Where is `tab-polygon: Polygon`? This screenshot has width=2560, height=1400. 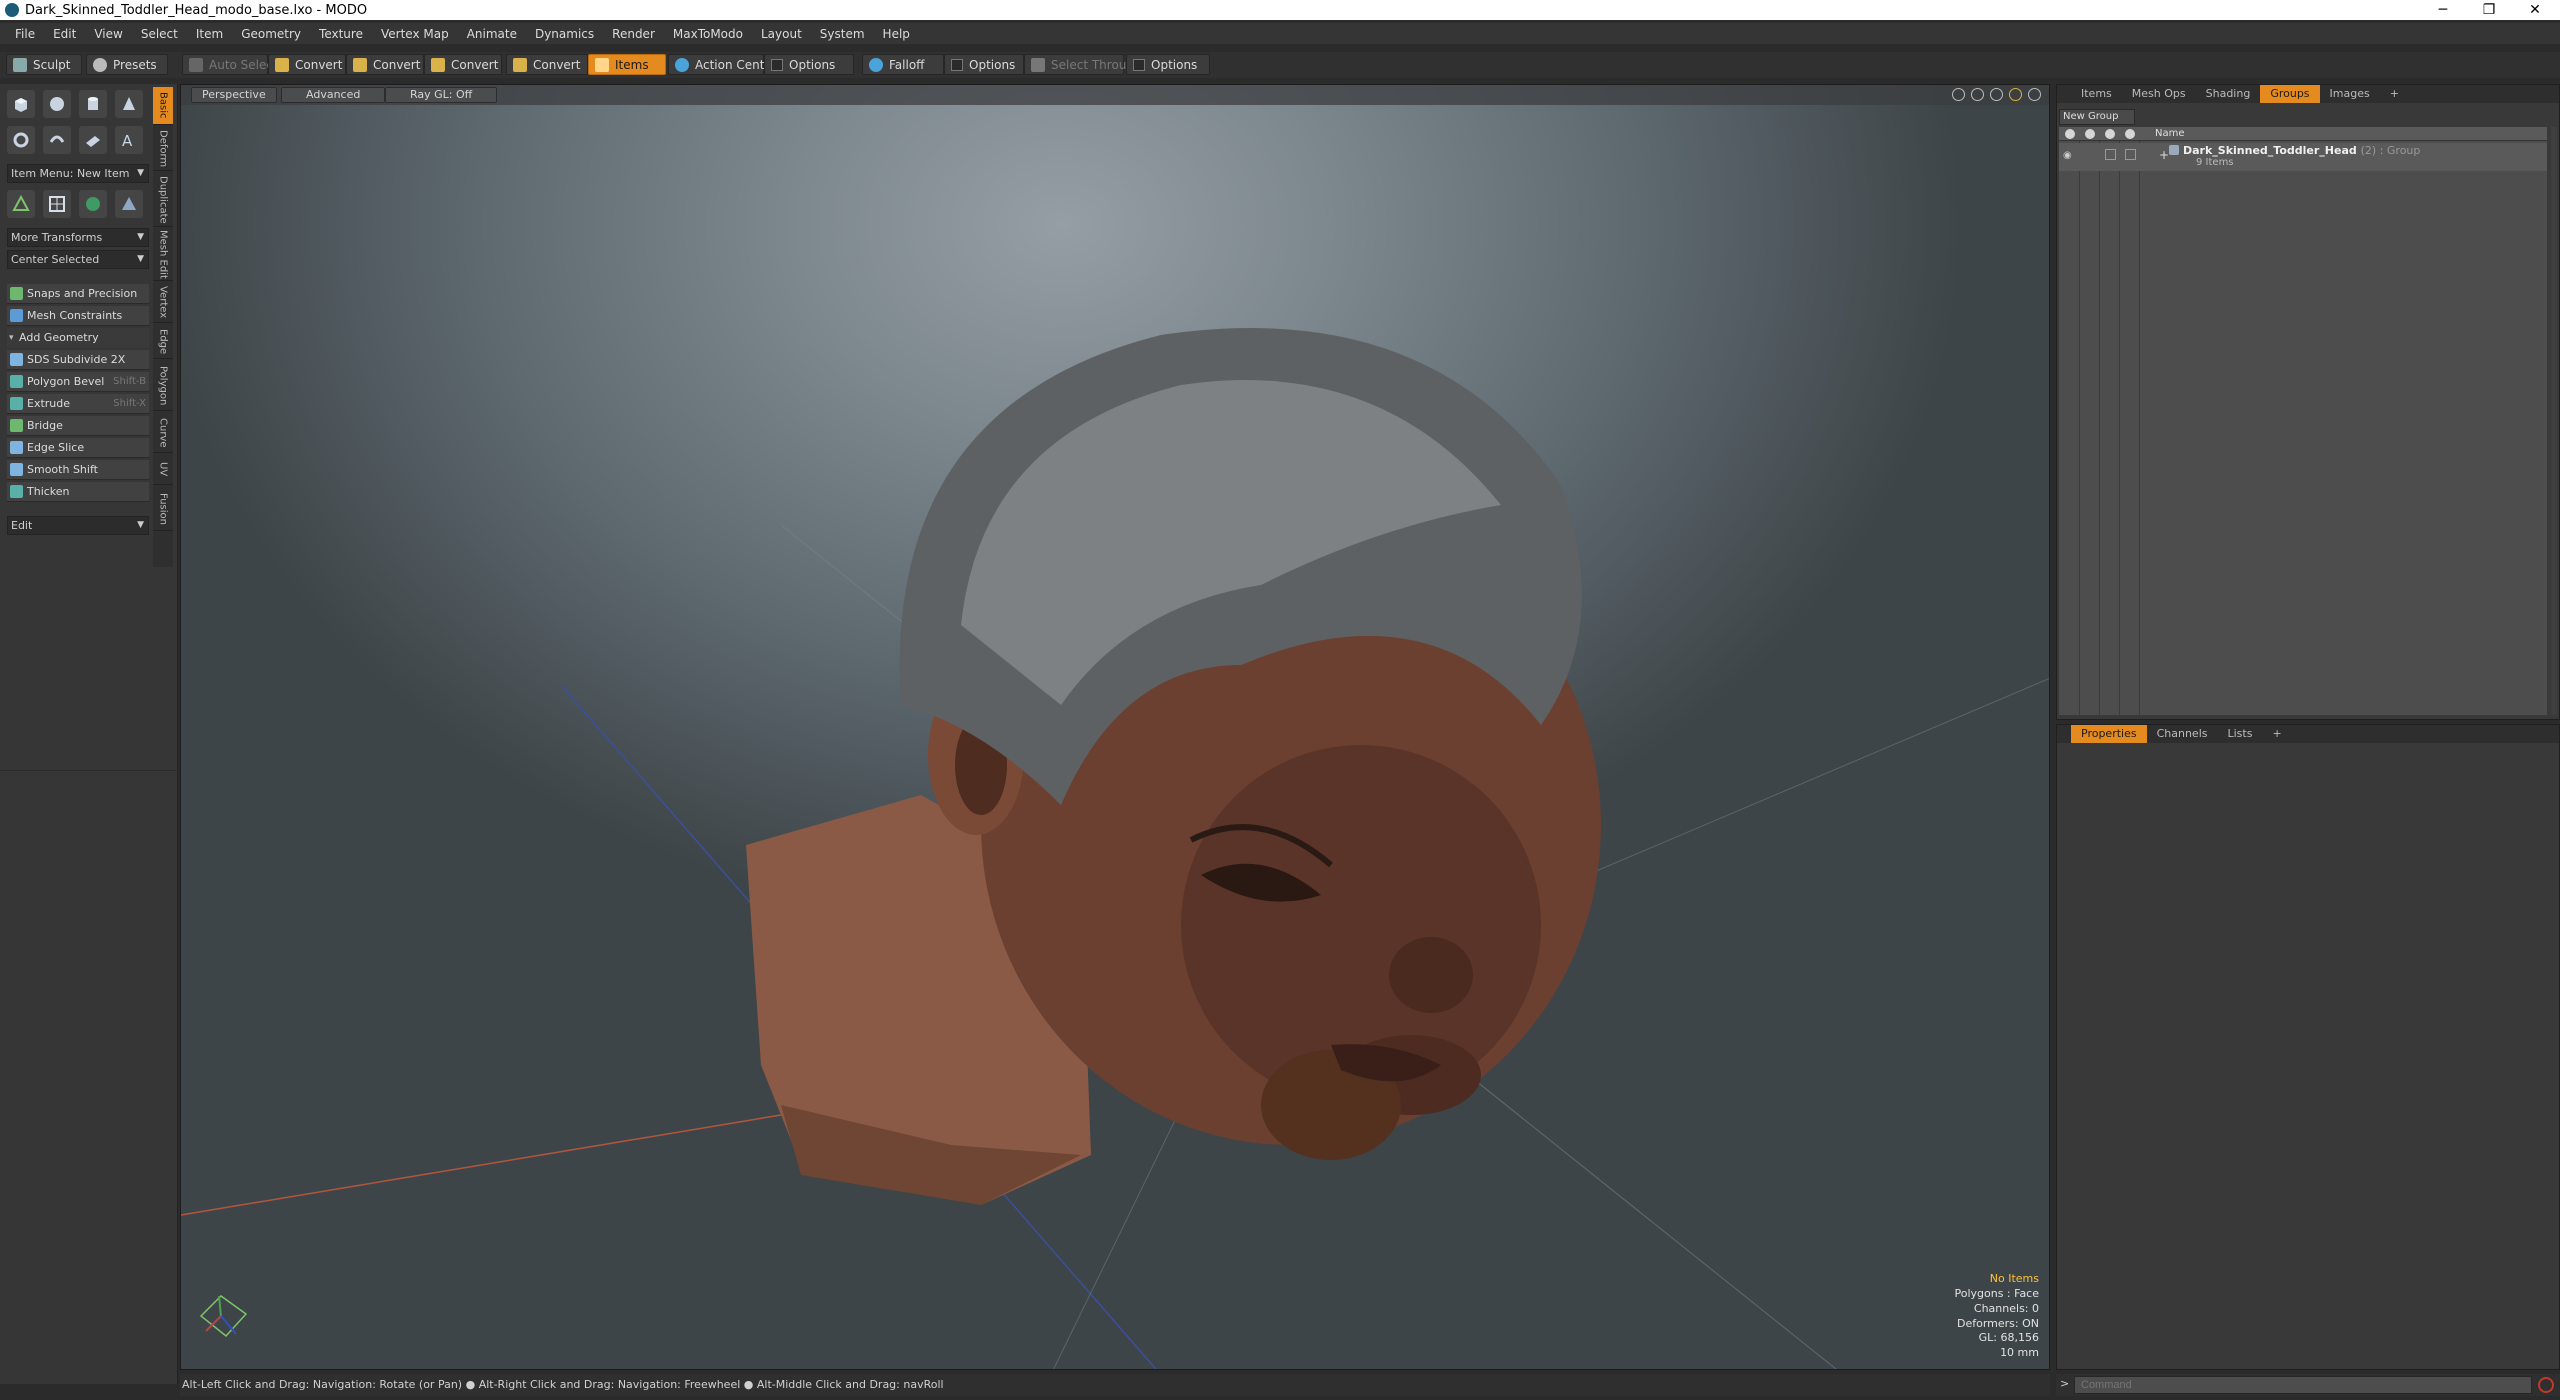 tab-polygon: Polygon is located at coordinates (163, 386).